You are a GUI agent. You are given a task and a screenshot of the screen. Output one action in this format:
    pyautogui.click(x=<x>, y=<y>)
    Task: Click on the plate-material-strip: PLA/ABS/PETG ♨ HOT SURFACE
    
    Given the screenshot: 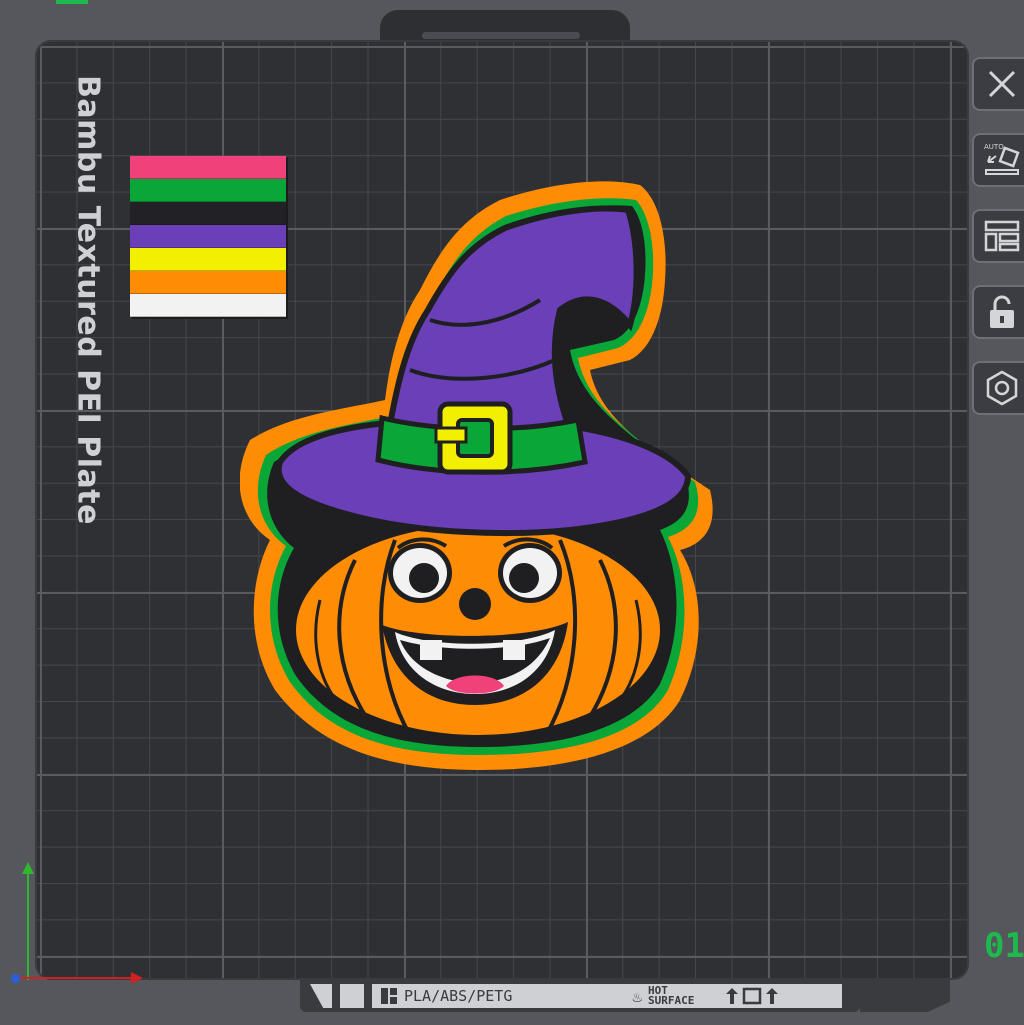 What is the action you would take?
    pyautogui.click(x=607, y=996)
    